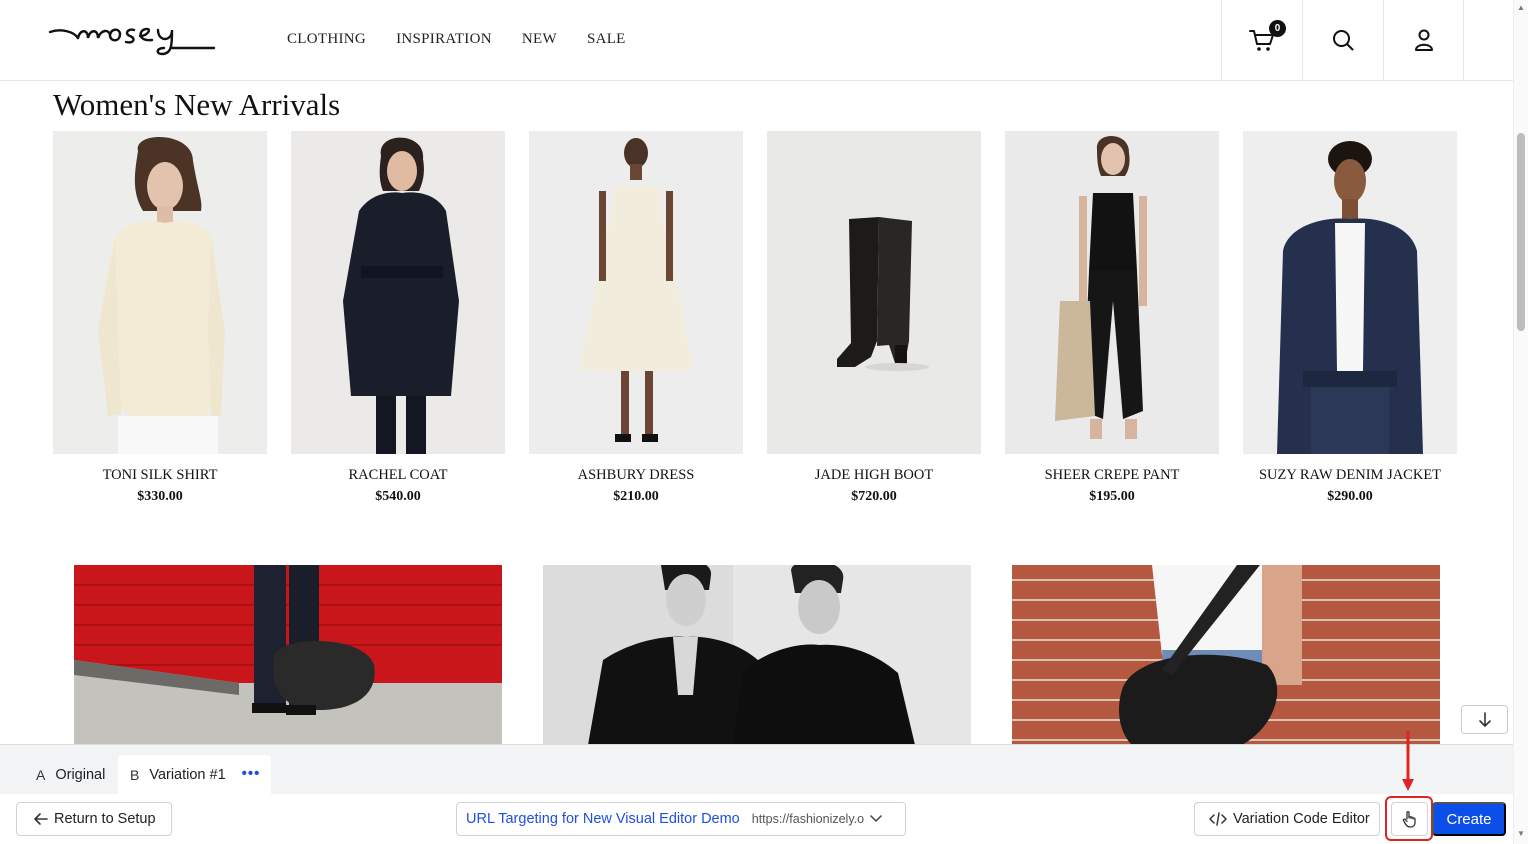 The height and width of the screenshot is (844, 1528). I want to click on tab-label: Variation #1, so click(187, 775).